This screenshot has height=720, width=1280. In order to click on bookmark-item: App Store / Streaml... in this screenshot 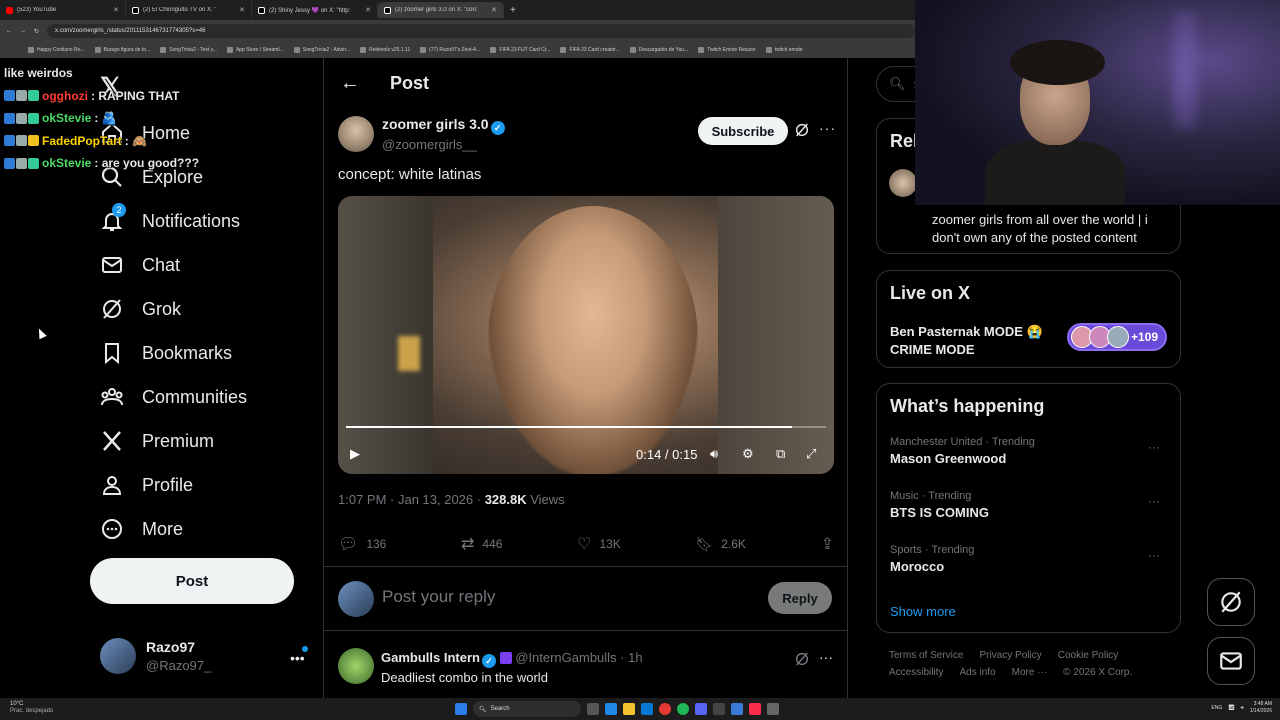, I will do `click(255, 50)`.